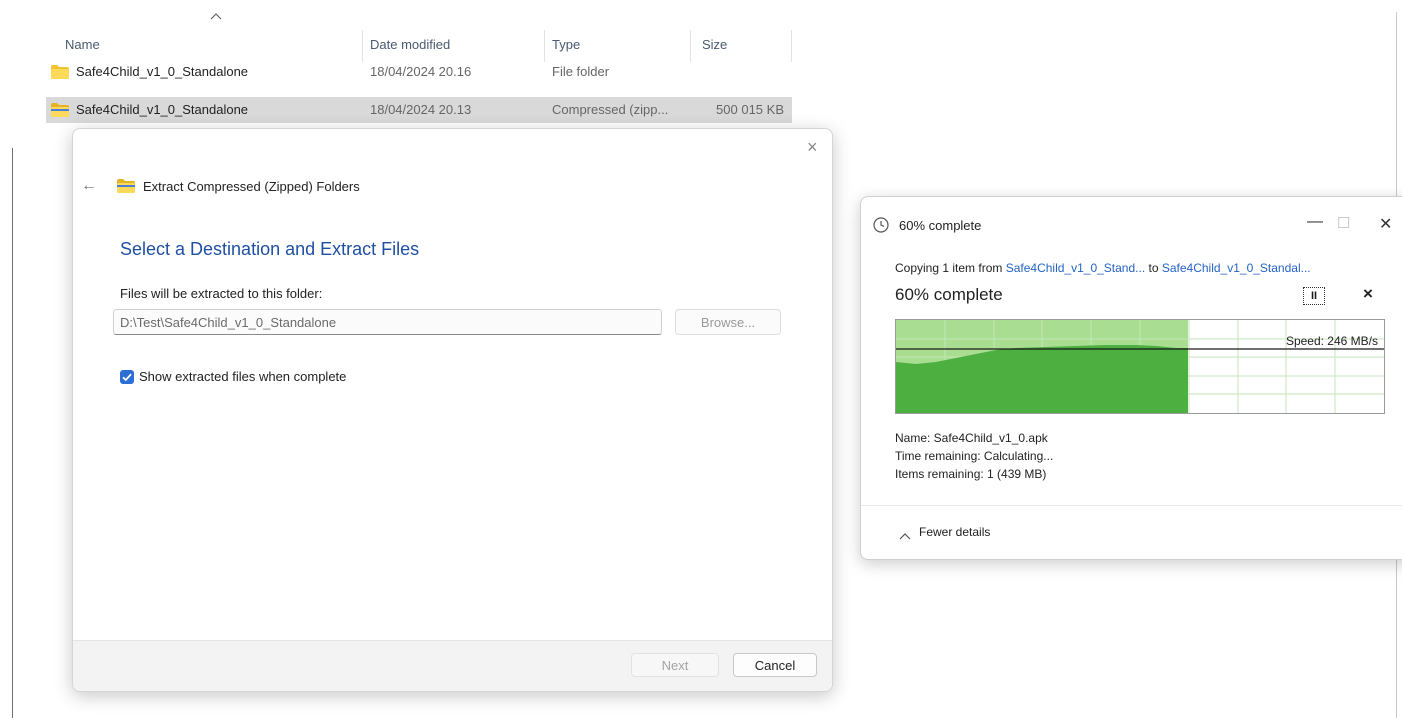  What do you see at coordinates (1140, 366) in the screenshot?
I see `speed-graph: Speed: 246 MB/s` at bounding box center [1140, 366].